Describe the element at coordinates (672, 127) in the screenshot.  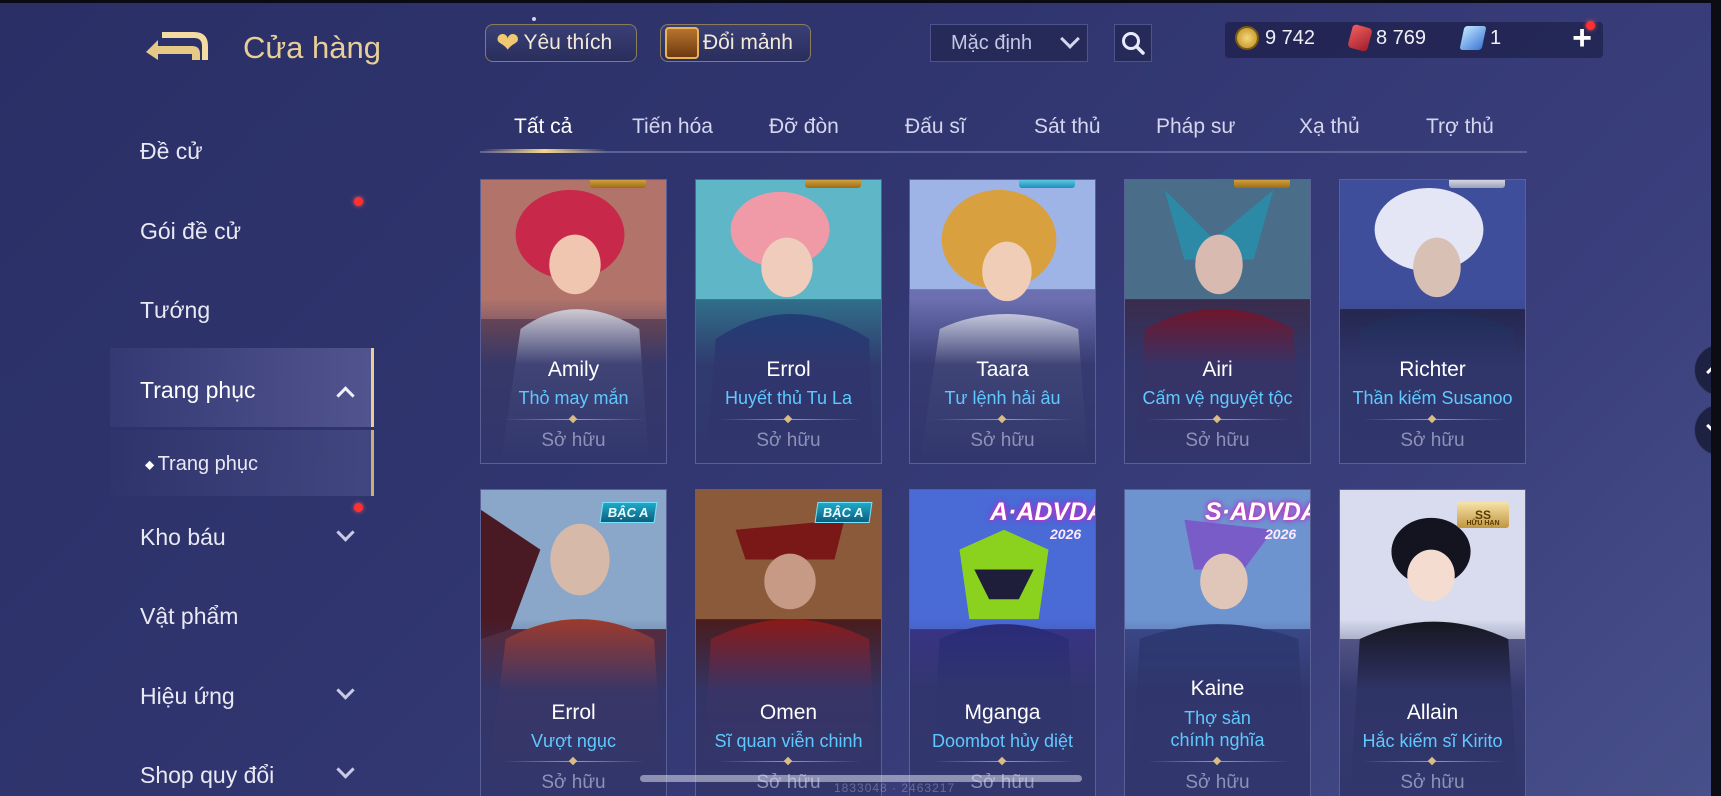
I see `tab-evolution: Tiến hóa` at that location.